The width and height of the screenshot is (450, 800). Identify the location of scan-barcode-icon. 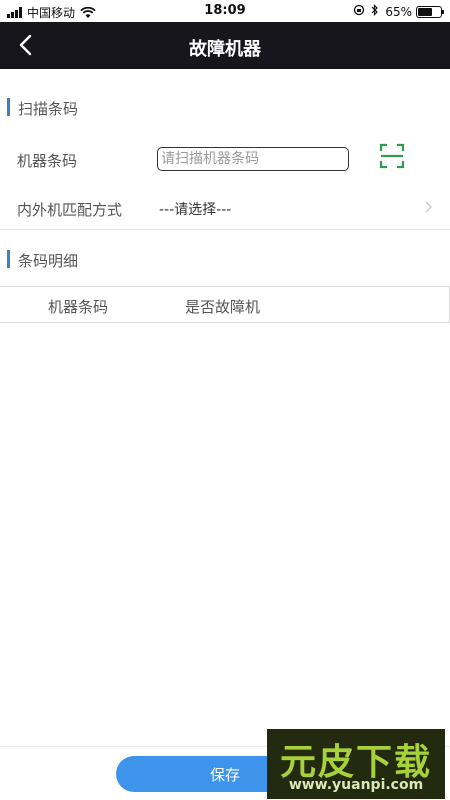
(392, 156).